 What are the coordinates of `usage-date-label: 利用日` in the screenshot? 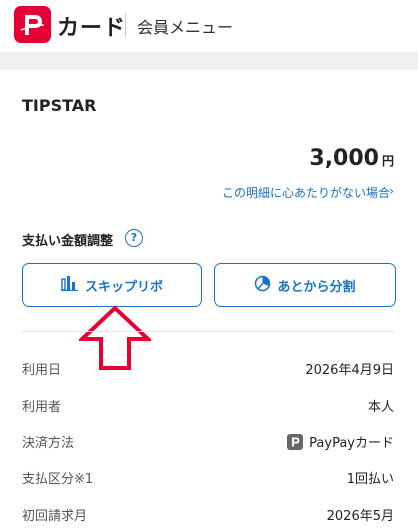 It's located at (42, 370).